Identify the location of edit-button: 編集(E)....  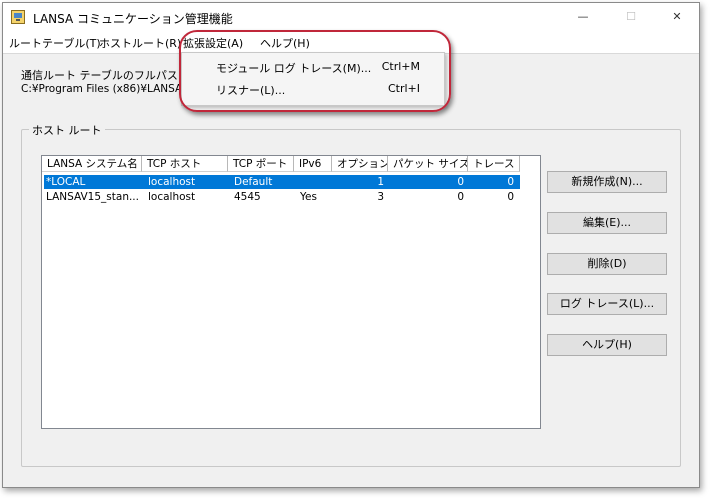
(607, 223).